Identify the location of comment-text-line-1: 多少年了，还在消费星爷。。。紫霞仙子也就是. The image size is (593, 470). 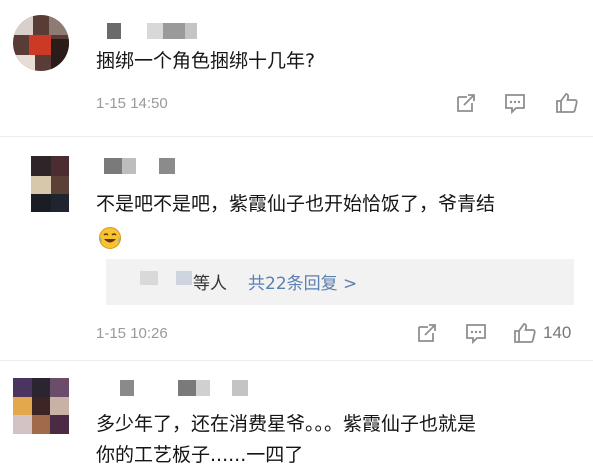
(286, 424).